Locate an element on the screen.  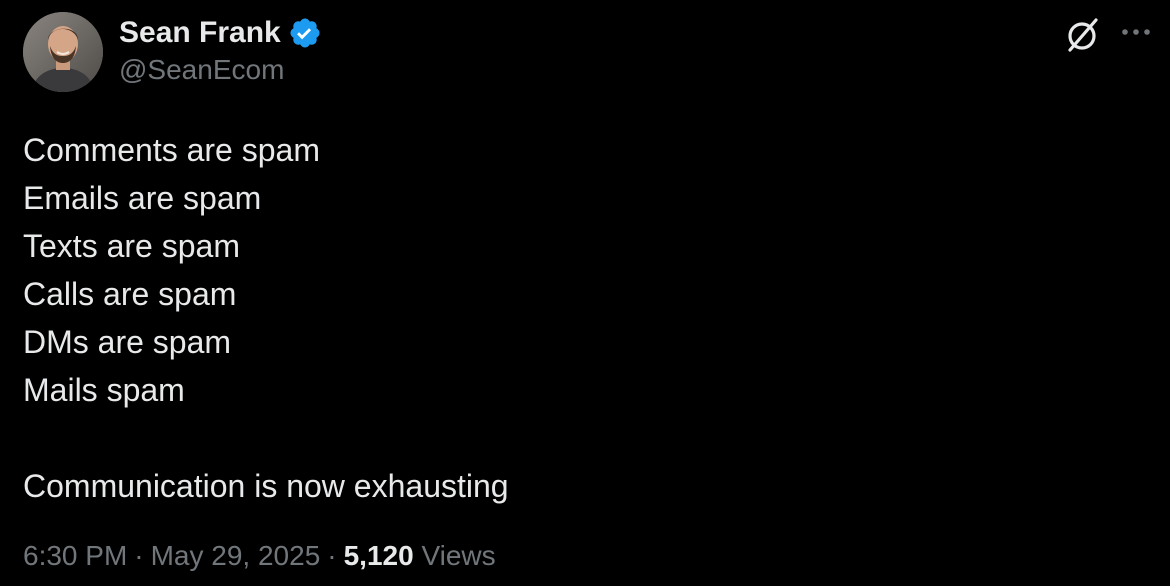
tweet-line: Communication is now exhausting is located at coordinates (266, 486).